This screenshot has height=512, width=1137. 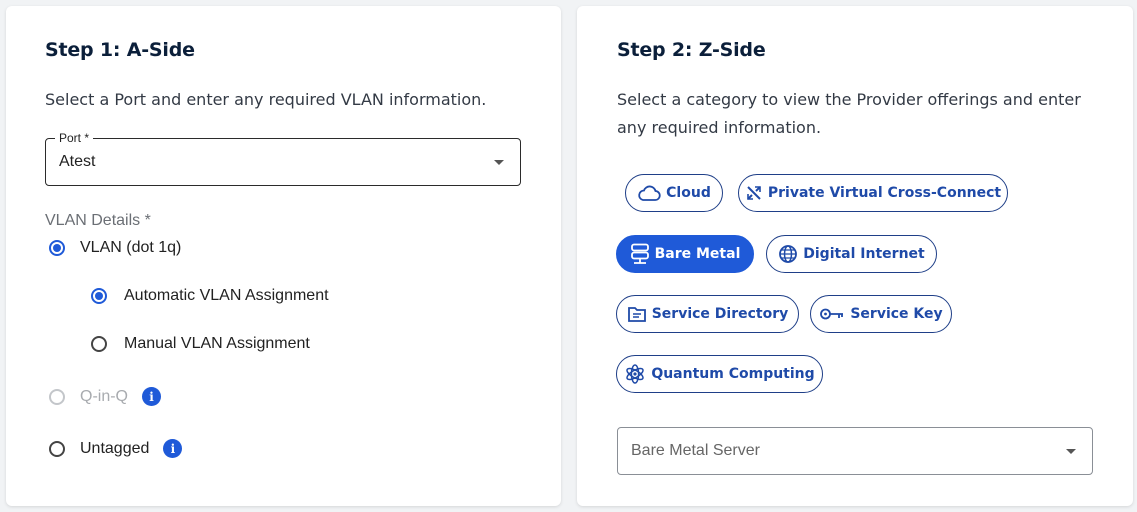 What do you see at coordinates (635, 374) in the screenshot?
I see `atom-icon` at bounding box center [635, 374].